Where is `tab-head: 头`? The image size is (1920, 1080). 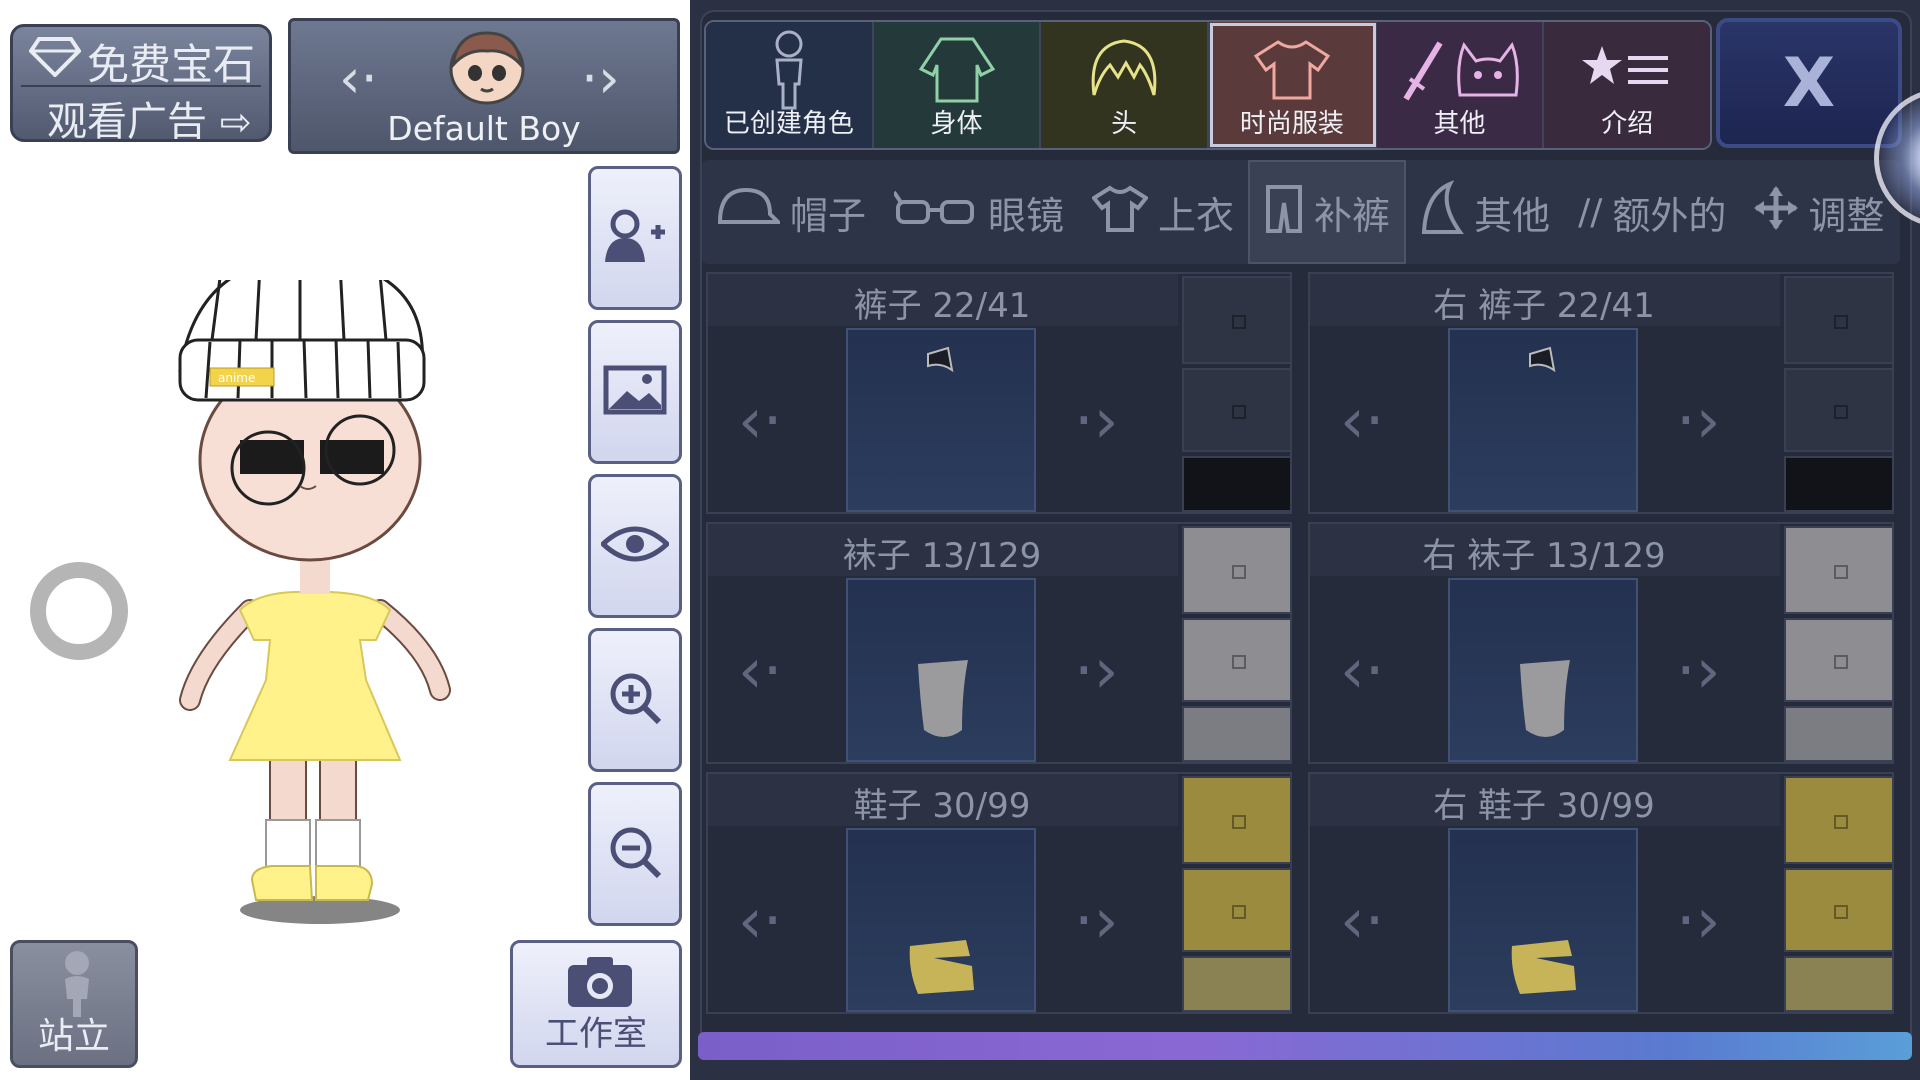
tab-head: 头 is located at coordinates (1125, 85).